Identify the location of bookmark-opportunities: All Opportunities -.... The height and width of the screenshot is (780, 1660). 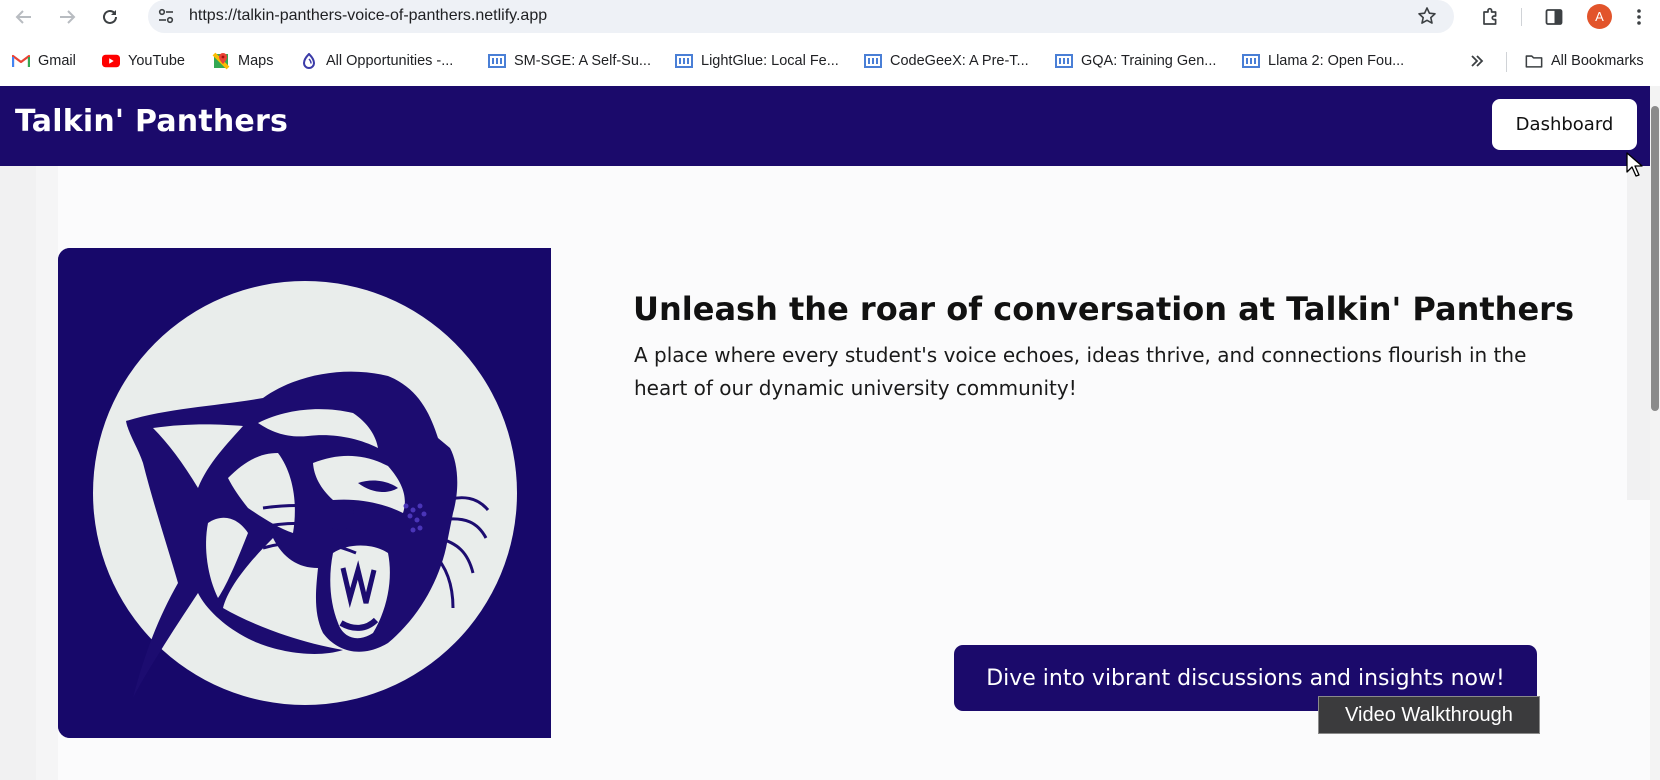
(376, 61).